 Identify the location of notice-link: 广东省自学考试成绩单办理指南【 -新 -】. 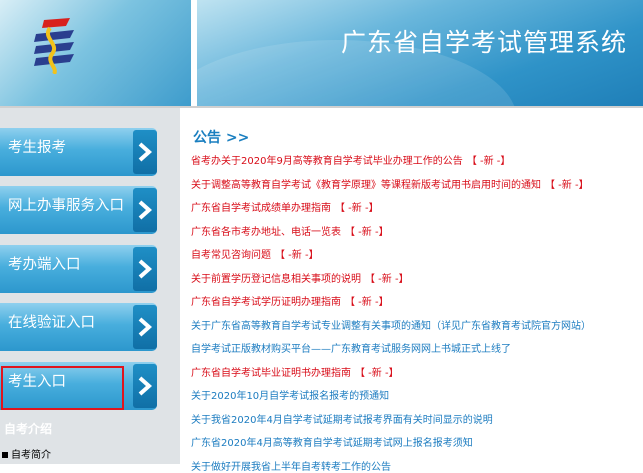
(285, 206).